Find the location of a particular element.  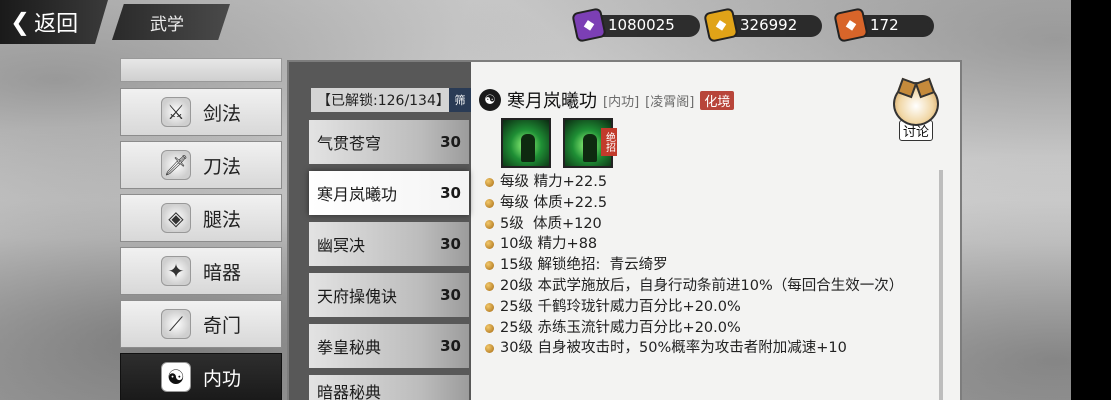

nav-item-kick: ◈ 腿法 is located at coordinates (201, 218).